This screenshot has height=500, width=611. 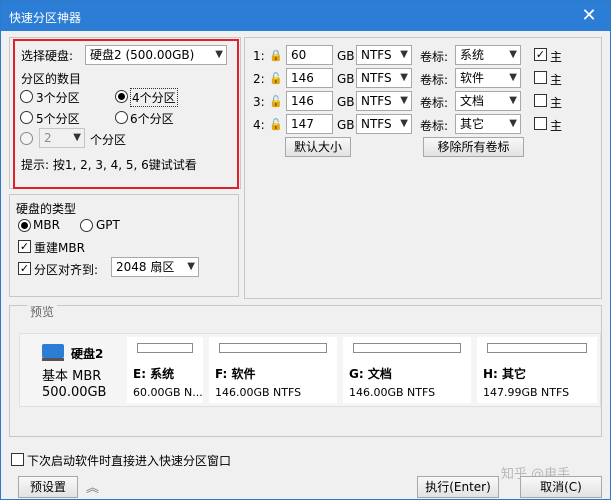 I want to click on keyboard-hint: 提示: 按1, 2, 3, 4, 5, 6键试试看, so click(x=109, y=165).